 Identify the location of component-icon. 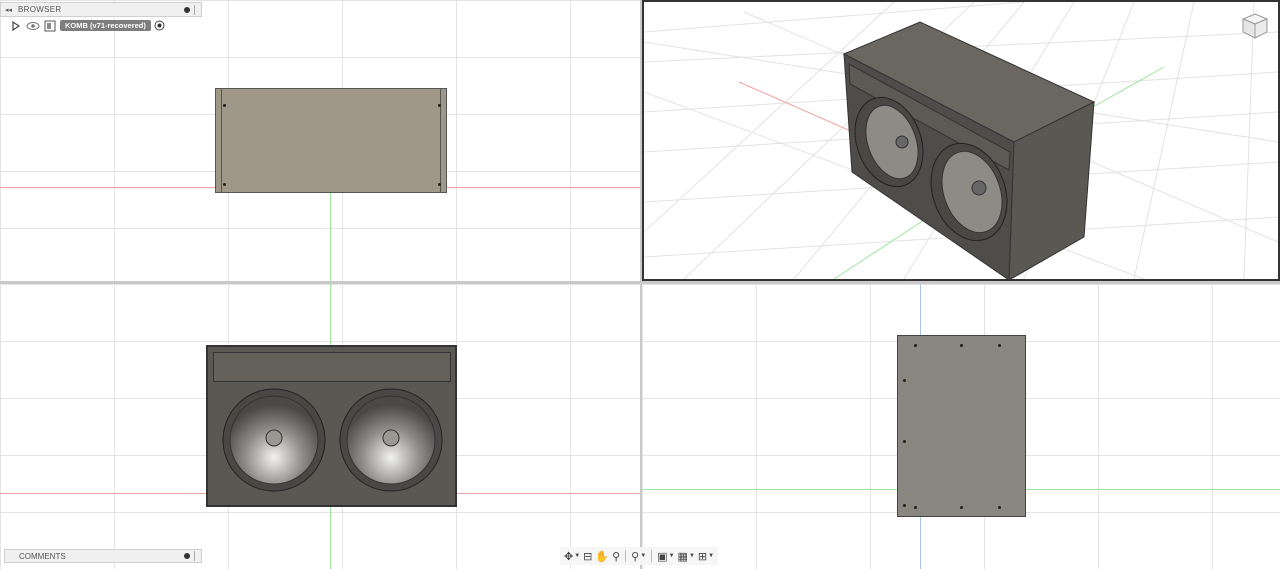
(50, 25).